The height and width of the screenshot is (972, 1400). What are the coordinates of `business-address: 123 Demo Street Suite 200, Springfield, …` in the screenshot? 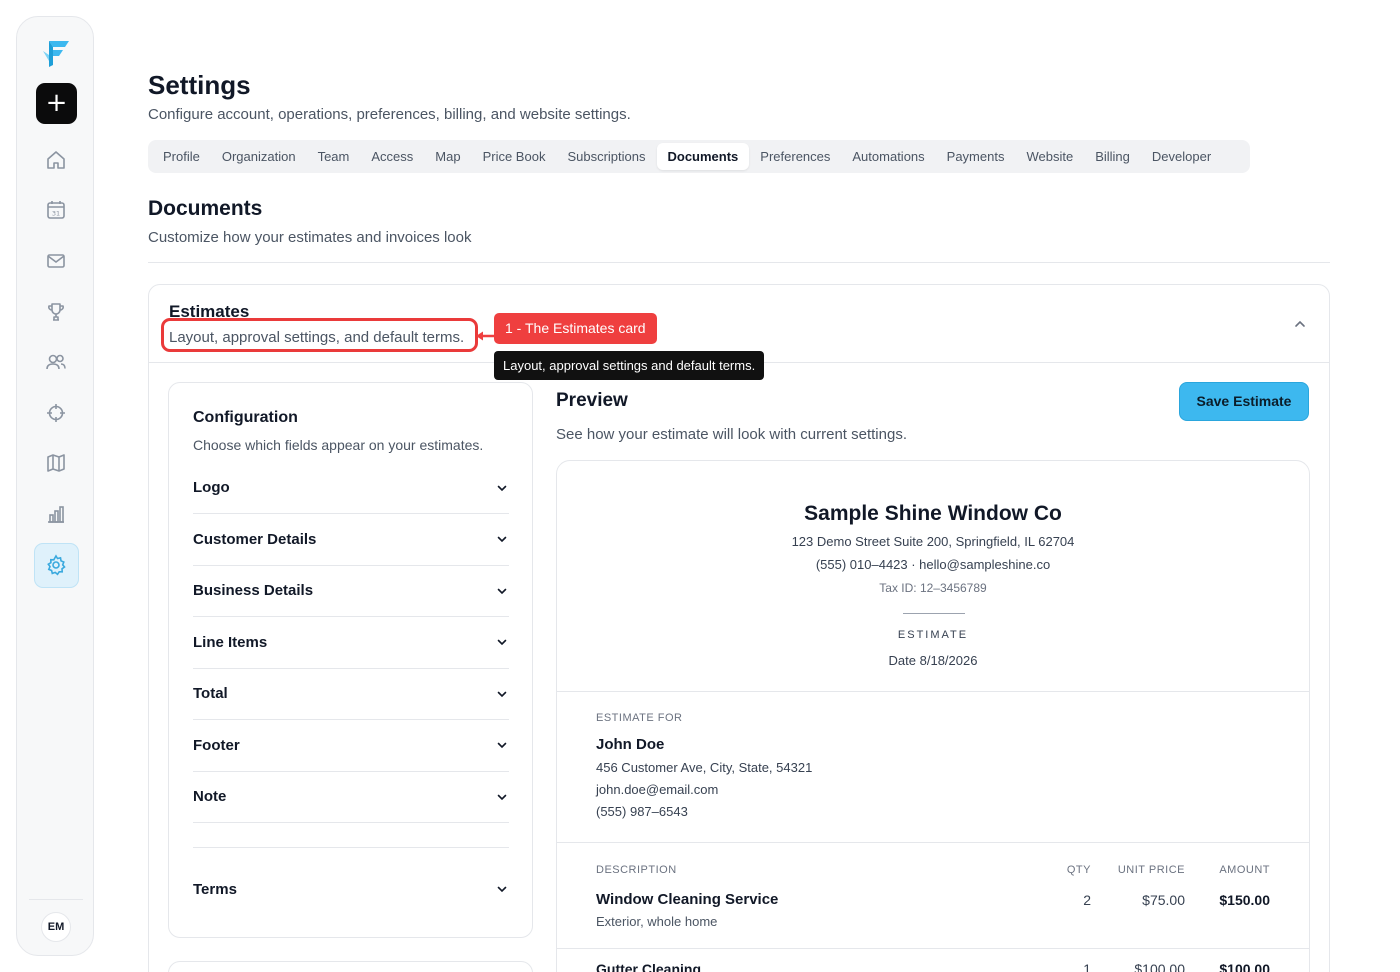 It's located at (933, 541).